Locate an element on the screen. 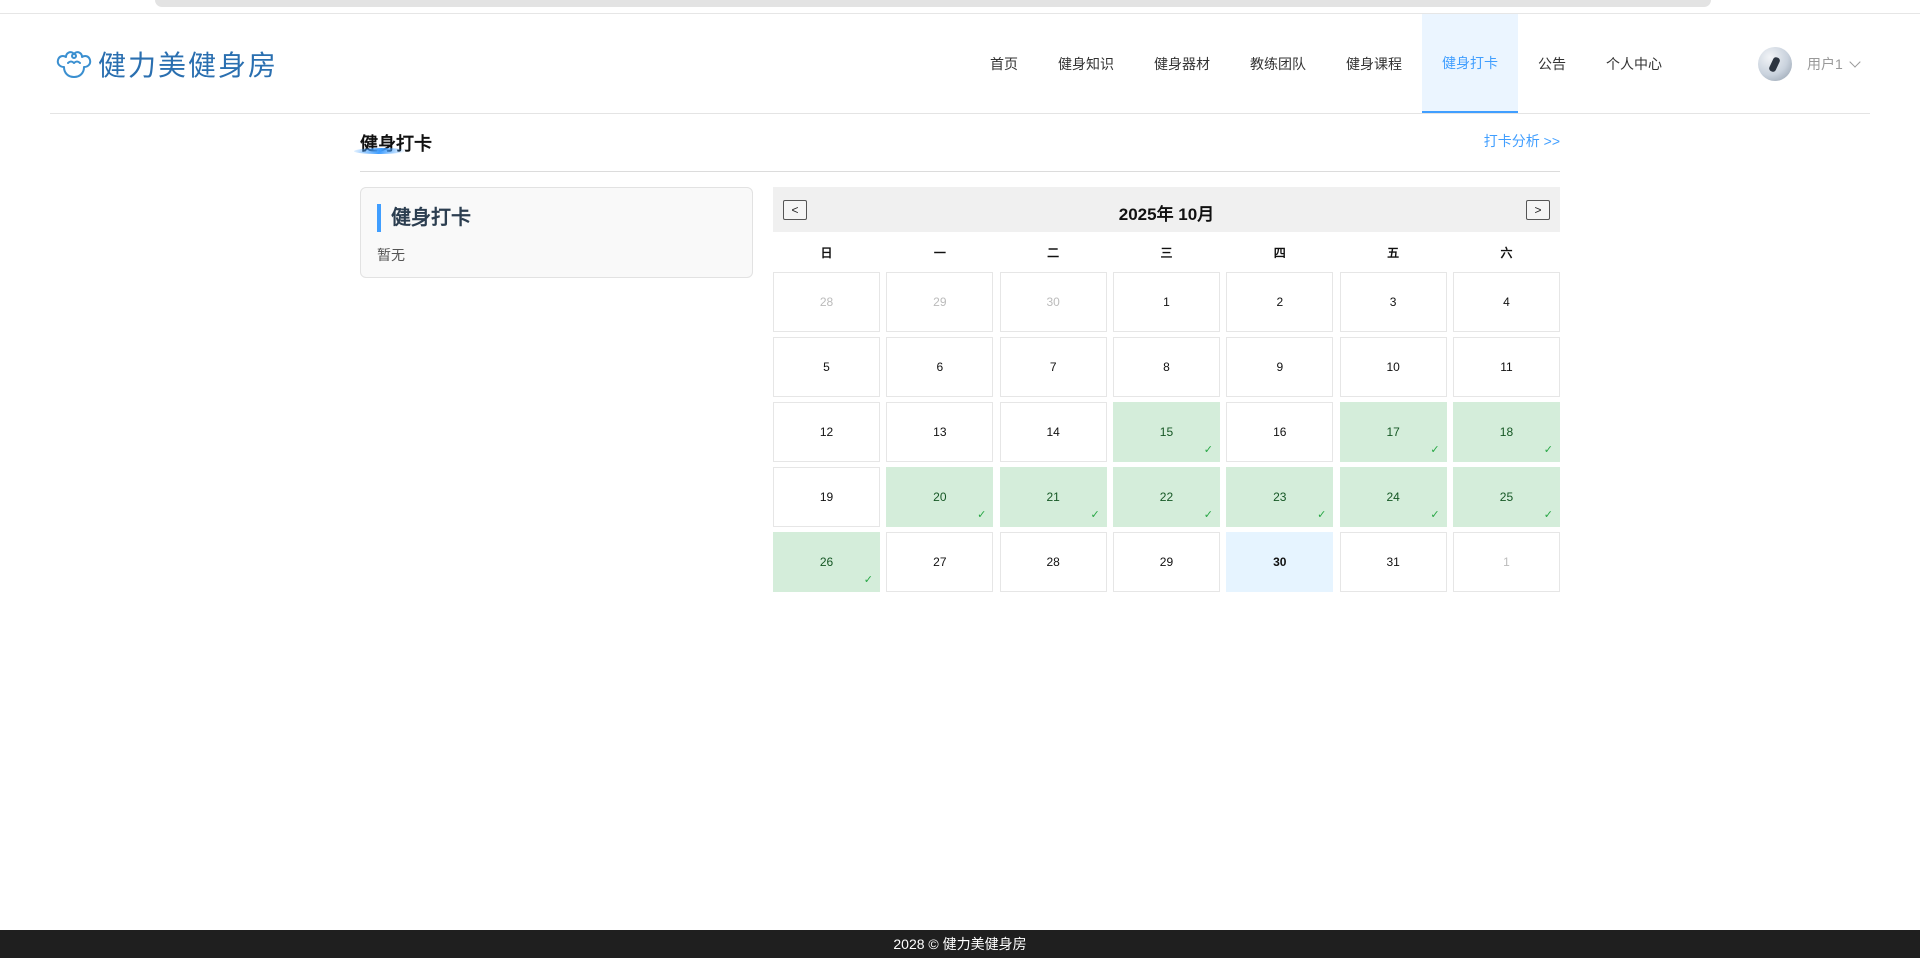  calendar-day: 5 is located at coordinates (826, 367).